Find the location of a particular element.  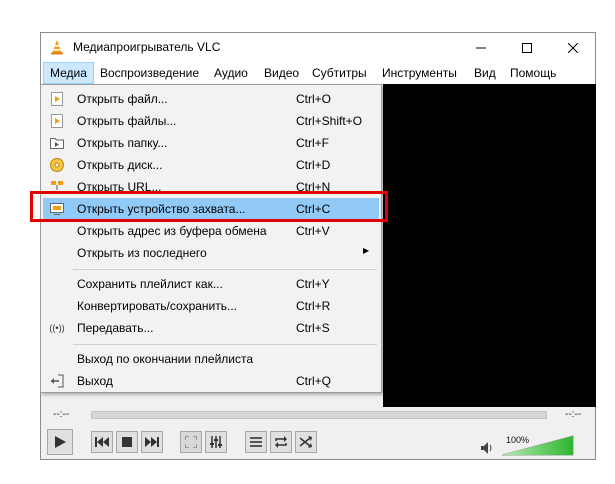

close-icon is located at coordinates (573, 47).